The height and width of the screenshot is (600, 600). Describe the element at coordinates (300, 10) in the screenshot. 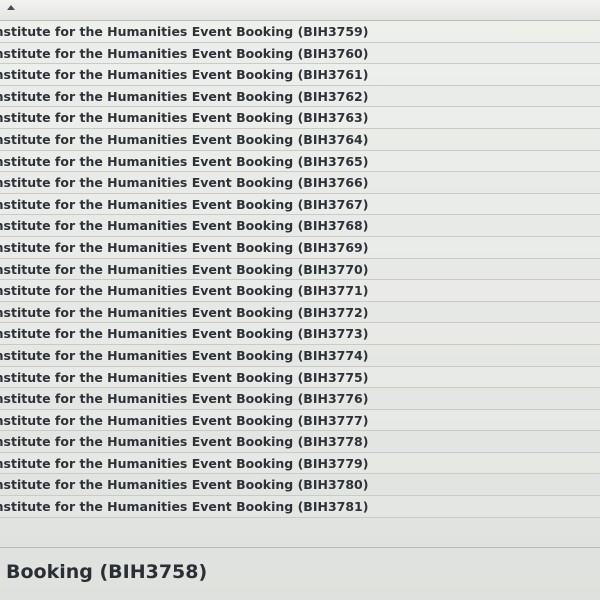

I see `column-header` at that location.